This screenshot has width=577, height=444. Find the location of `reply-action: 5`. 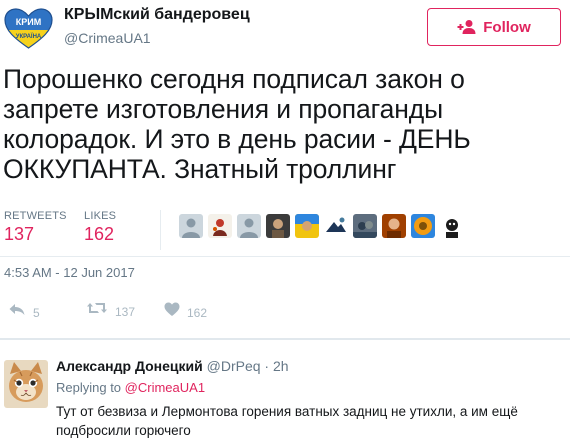

reply-action: 5 is located at coordinates (24, 309).